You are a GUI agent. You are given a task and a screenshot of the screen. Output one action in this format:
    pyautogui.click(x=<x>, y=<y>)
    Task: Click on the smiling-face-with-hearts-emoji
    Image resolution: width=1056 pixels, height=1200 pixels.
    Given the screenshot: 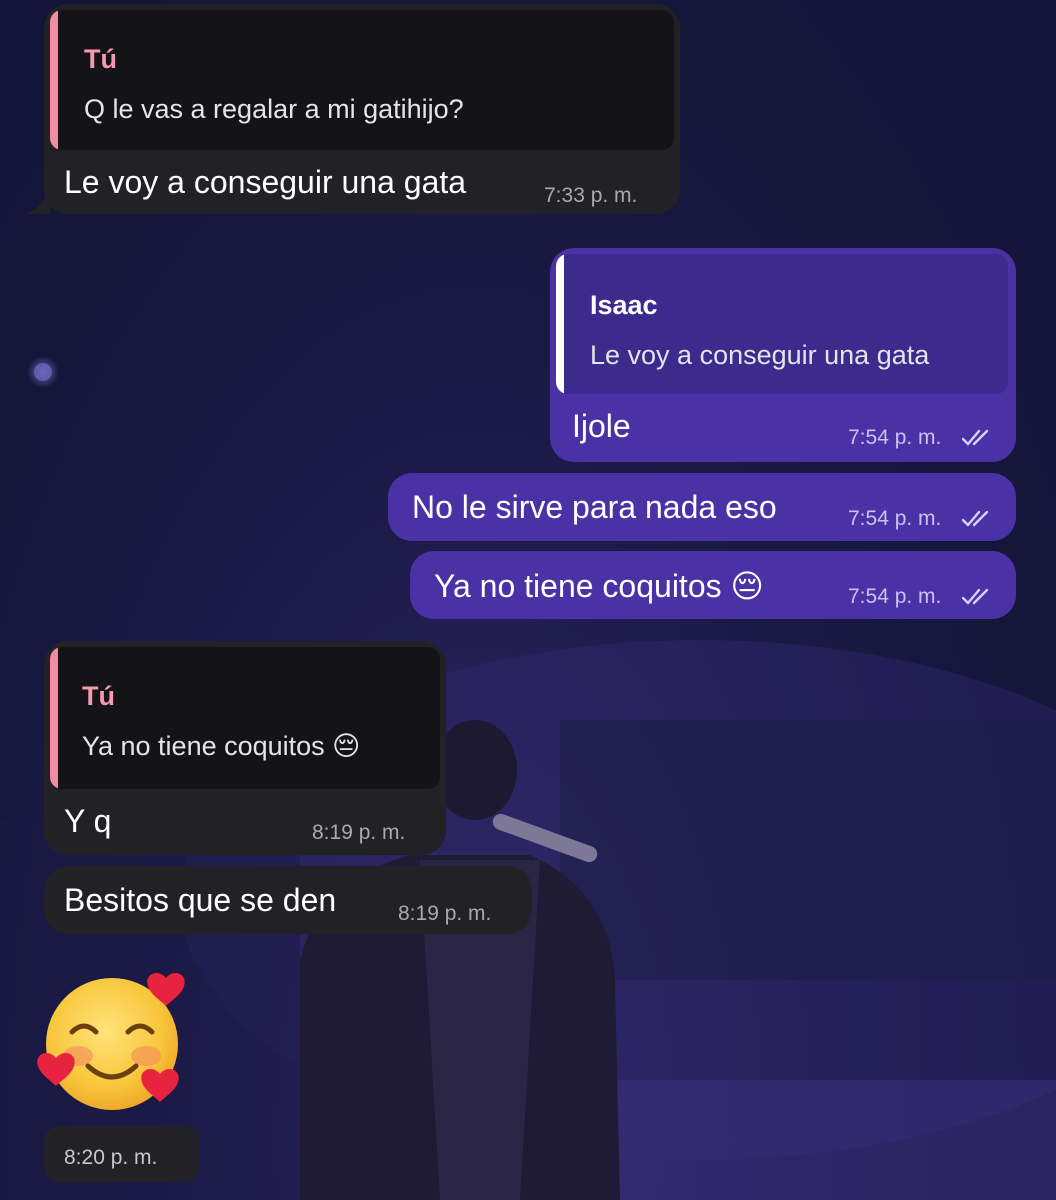 What is the action you would take?
    pyautogui.click(x=114, y=1041)
    